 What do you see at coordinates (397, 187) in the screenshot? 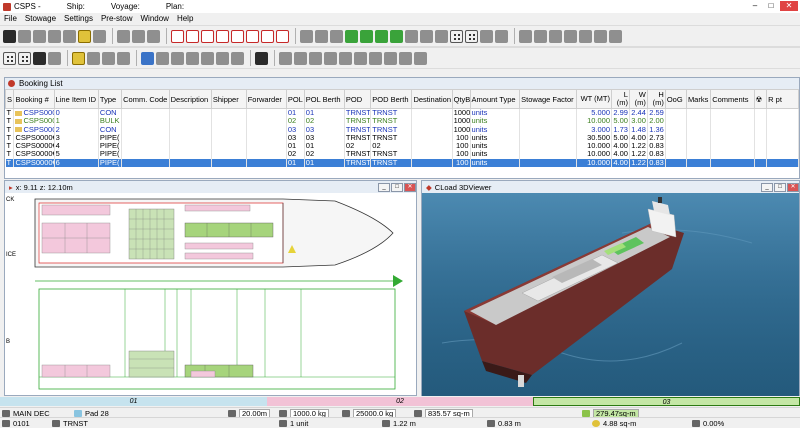
I see `plan-maximize-button: □` at bounding box center [397, 187].